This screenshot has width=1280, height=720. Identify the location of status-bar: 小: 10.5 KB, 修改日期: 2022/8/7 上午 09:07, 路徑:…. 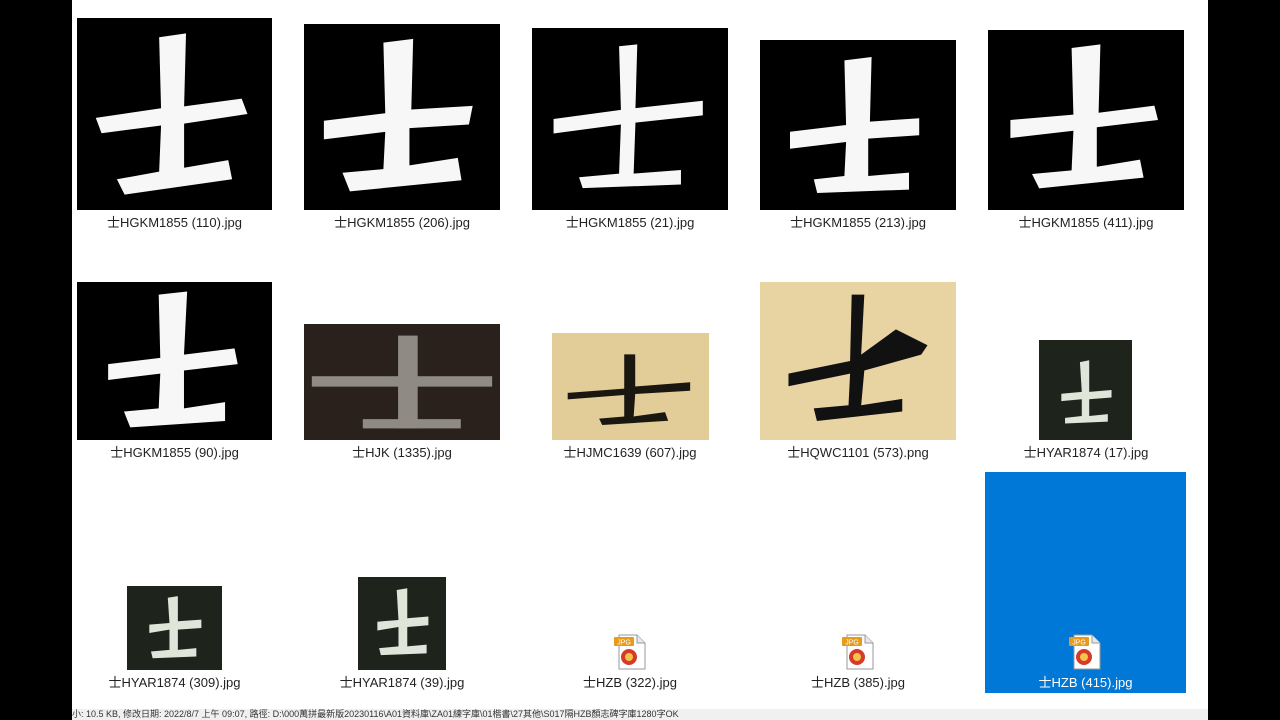
(640, 714).